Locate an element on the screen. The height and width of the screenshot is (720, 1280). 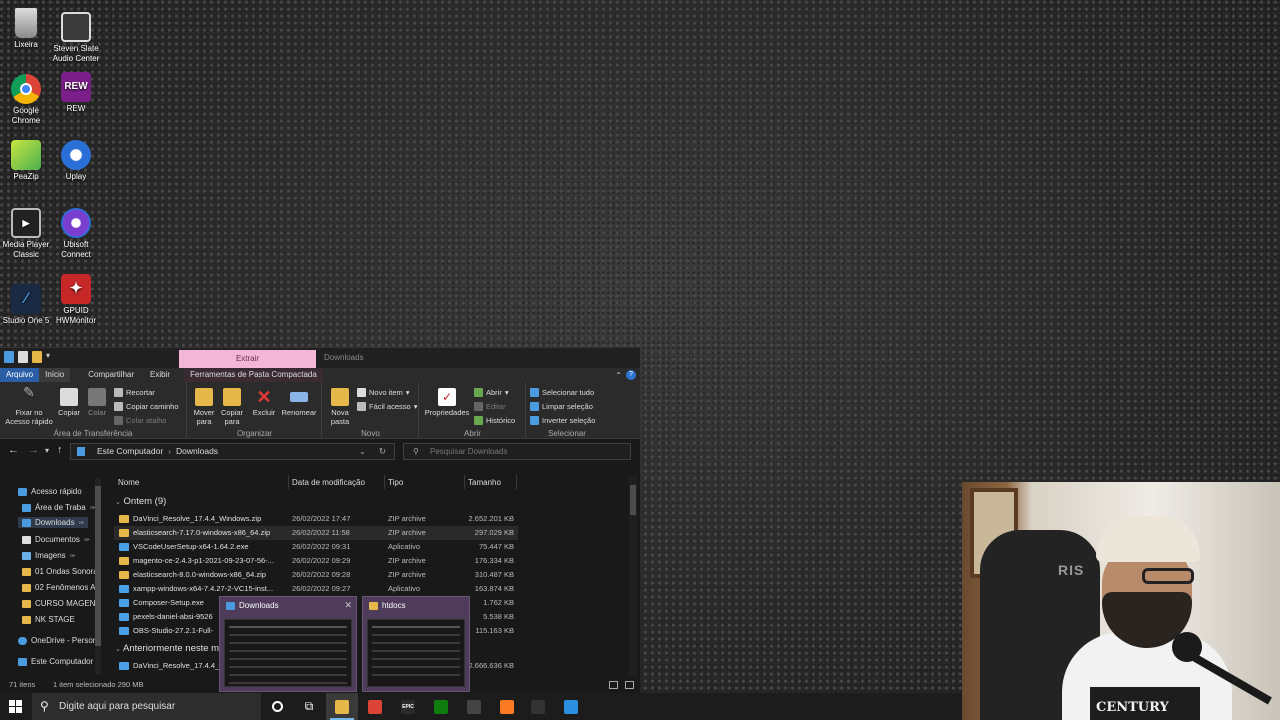
tab-inicio: Início is located at coordinates (55, 375).